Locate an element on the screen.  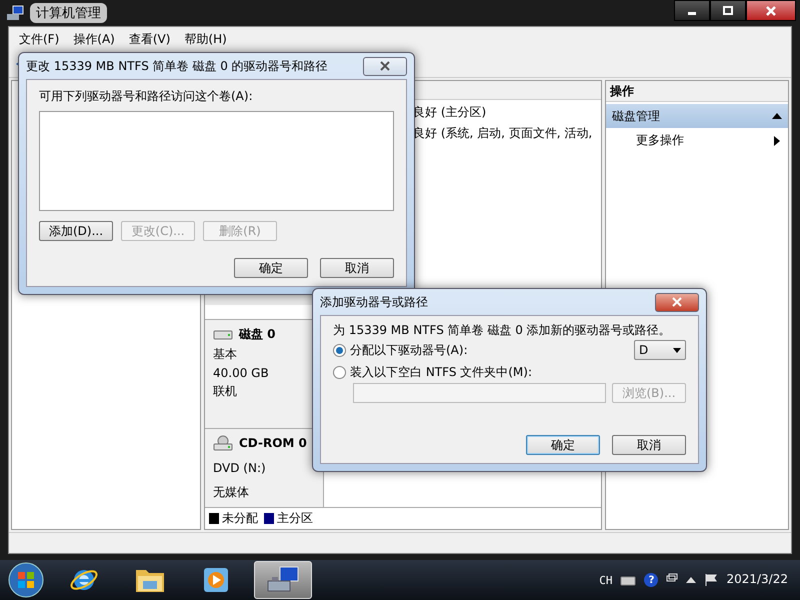
volume-status: 良好 (主分区) is located at coordinates (450, 112).